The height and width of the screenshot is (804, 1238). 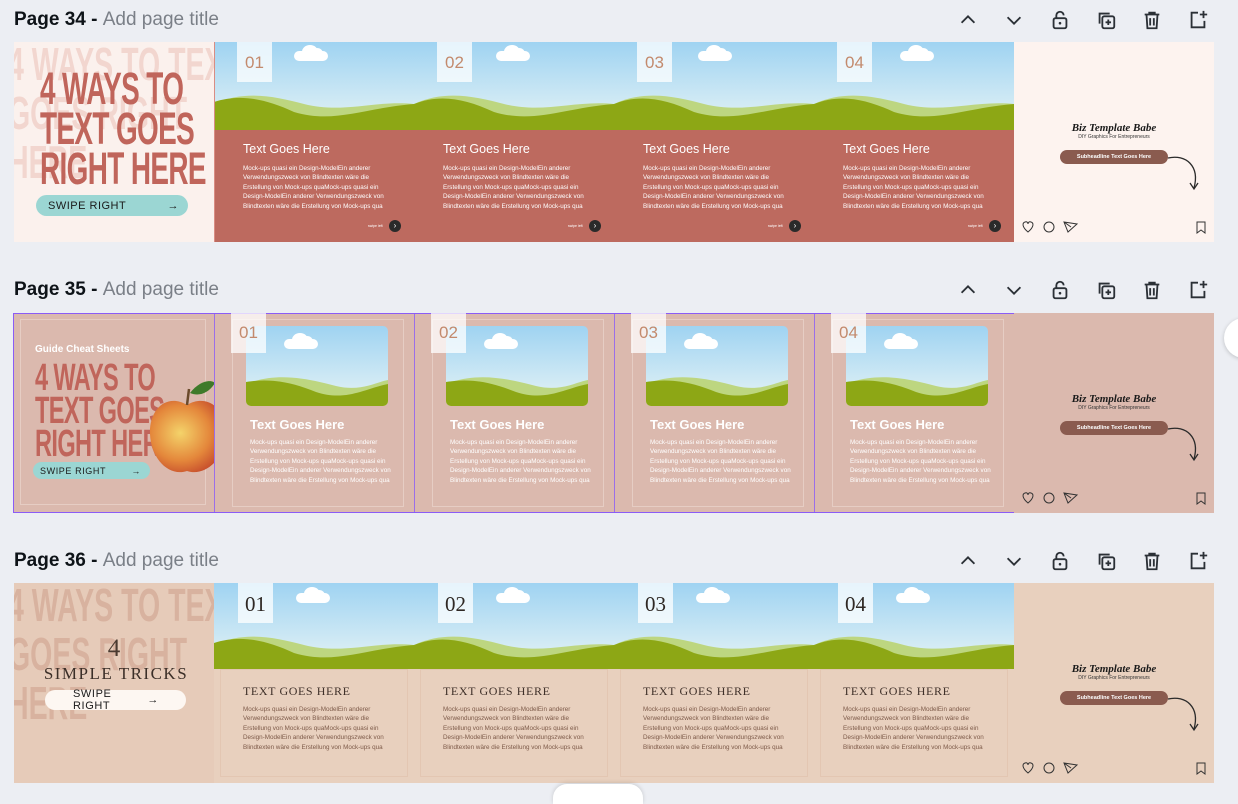 I want to click on cover-subtitle: SIMPLE TRICKS, so click(x=116, y=673).